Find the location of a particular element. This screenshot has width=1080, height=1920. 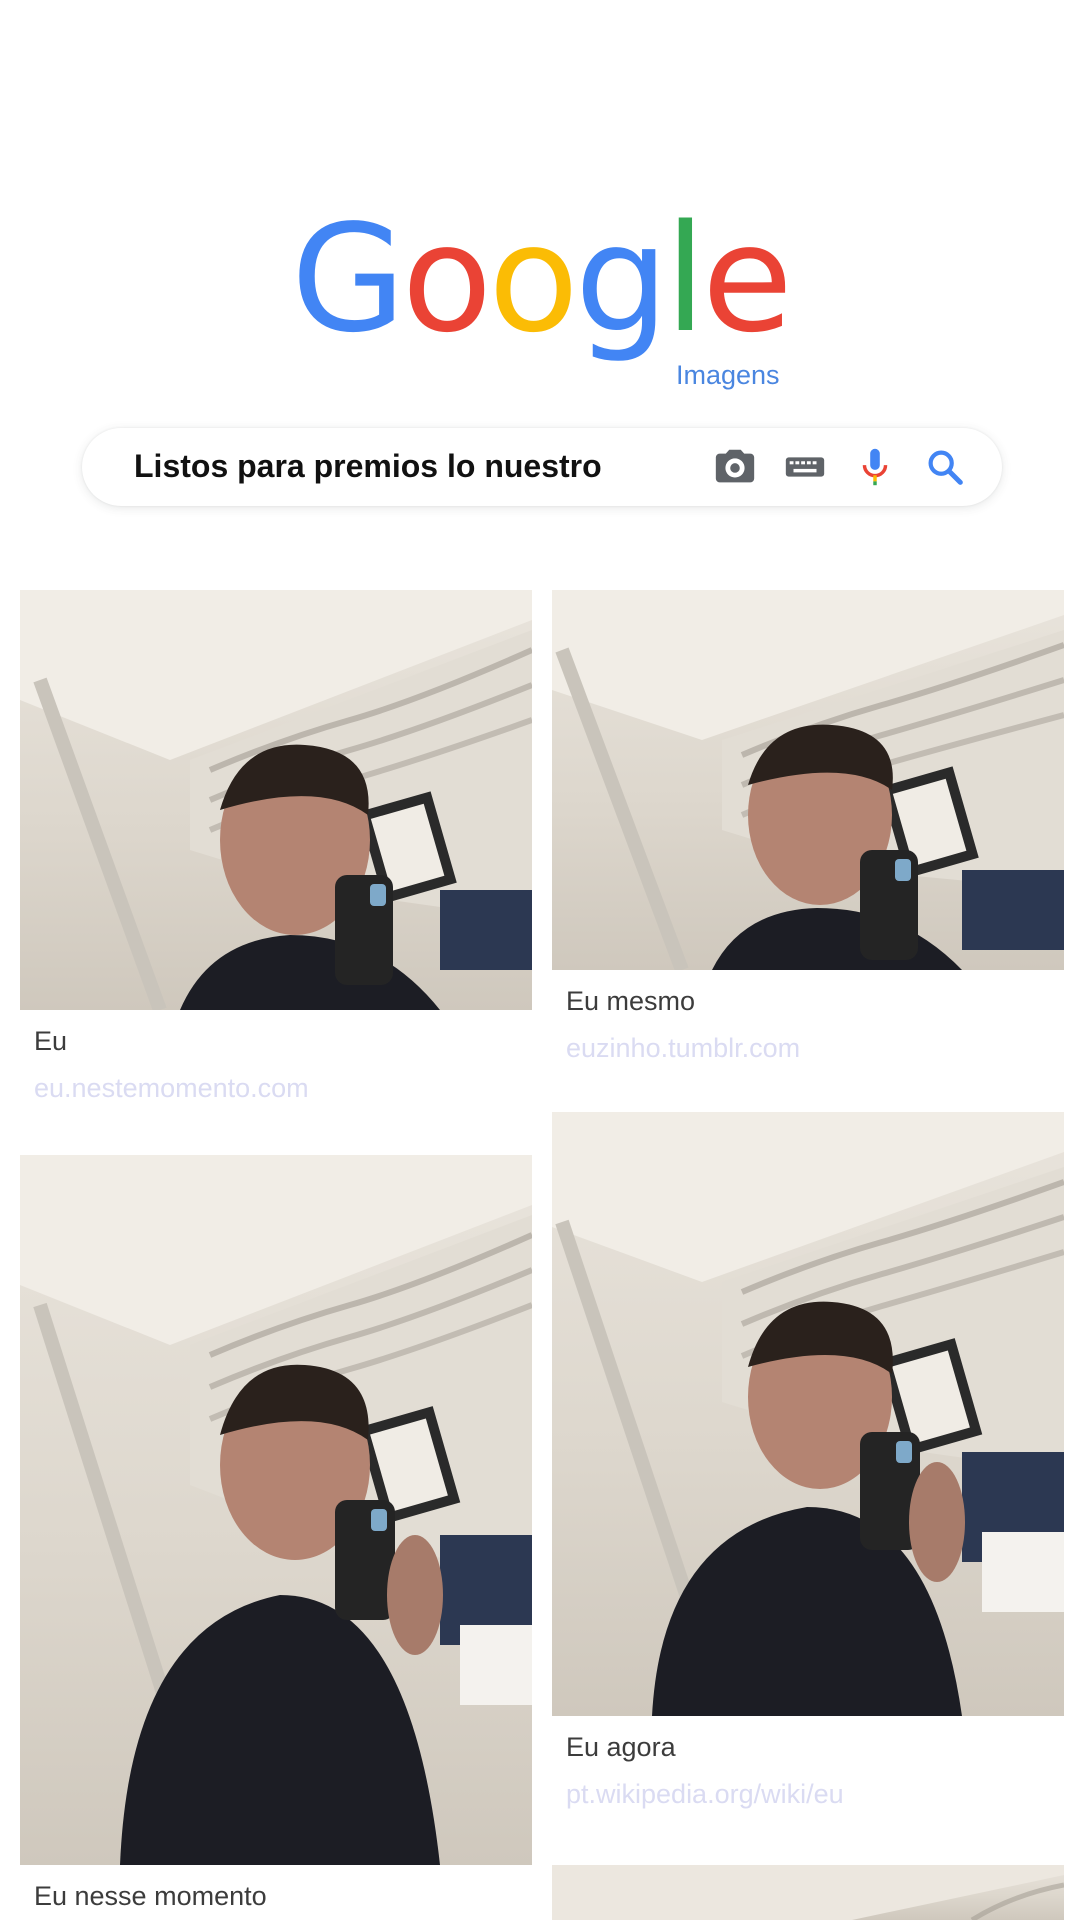

logo-letter: e is located at coordinates (747, 279).